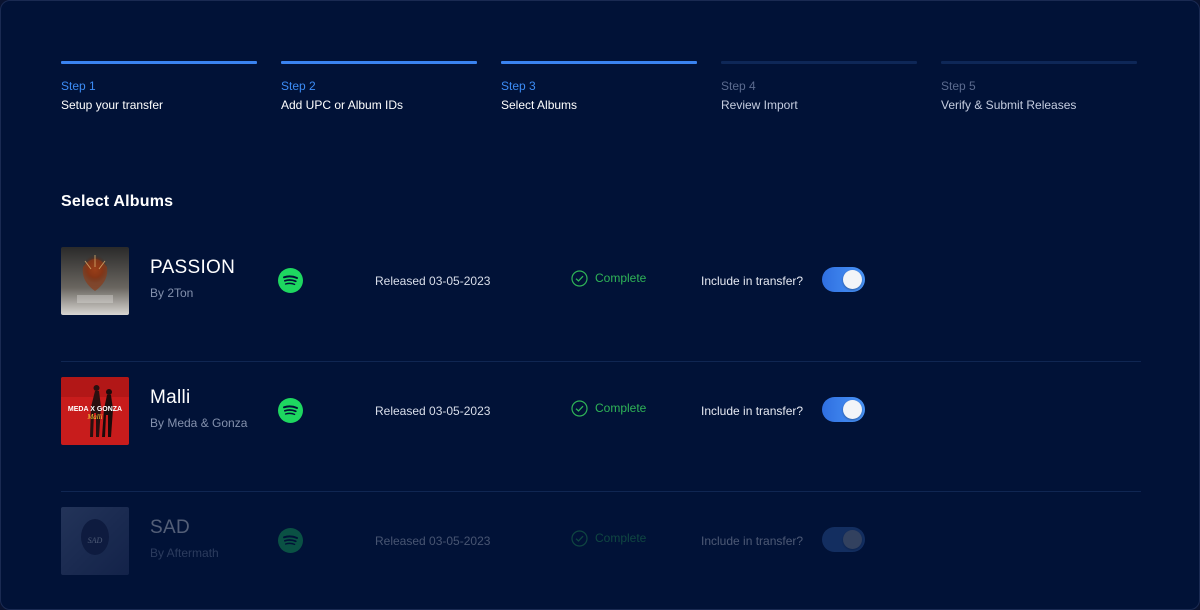 This screenshot has width=1200, height=610. I want to click on step-label: Select Albums, so click(539, 105).